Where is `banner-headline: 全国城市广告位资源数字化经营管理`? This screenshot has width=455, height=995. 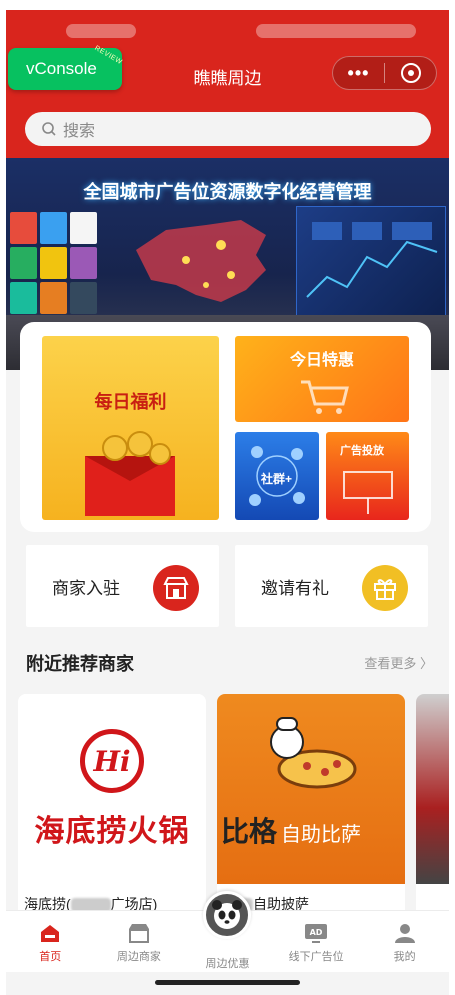 banner-headline: 全国城市广告位资源数字化经营管理 is located at coordinates (227, 192).